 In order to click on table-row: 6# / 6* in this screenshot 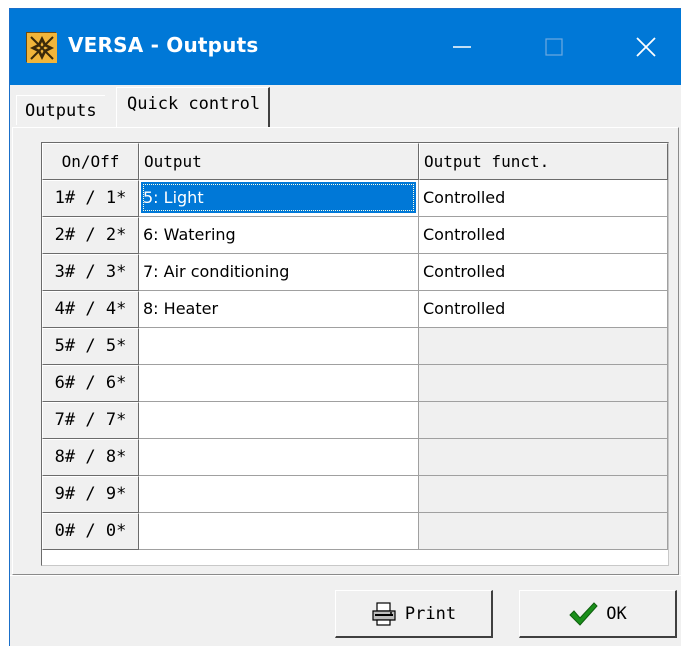, I will do `click(355, 383)`.